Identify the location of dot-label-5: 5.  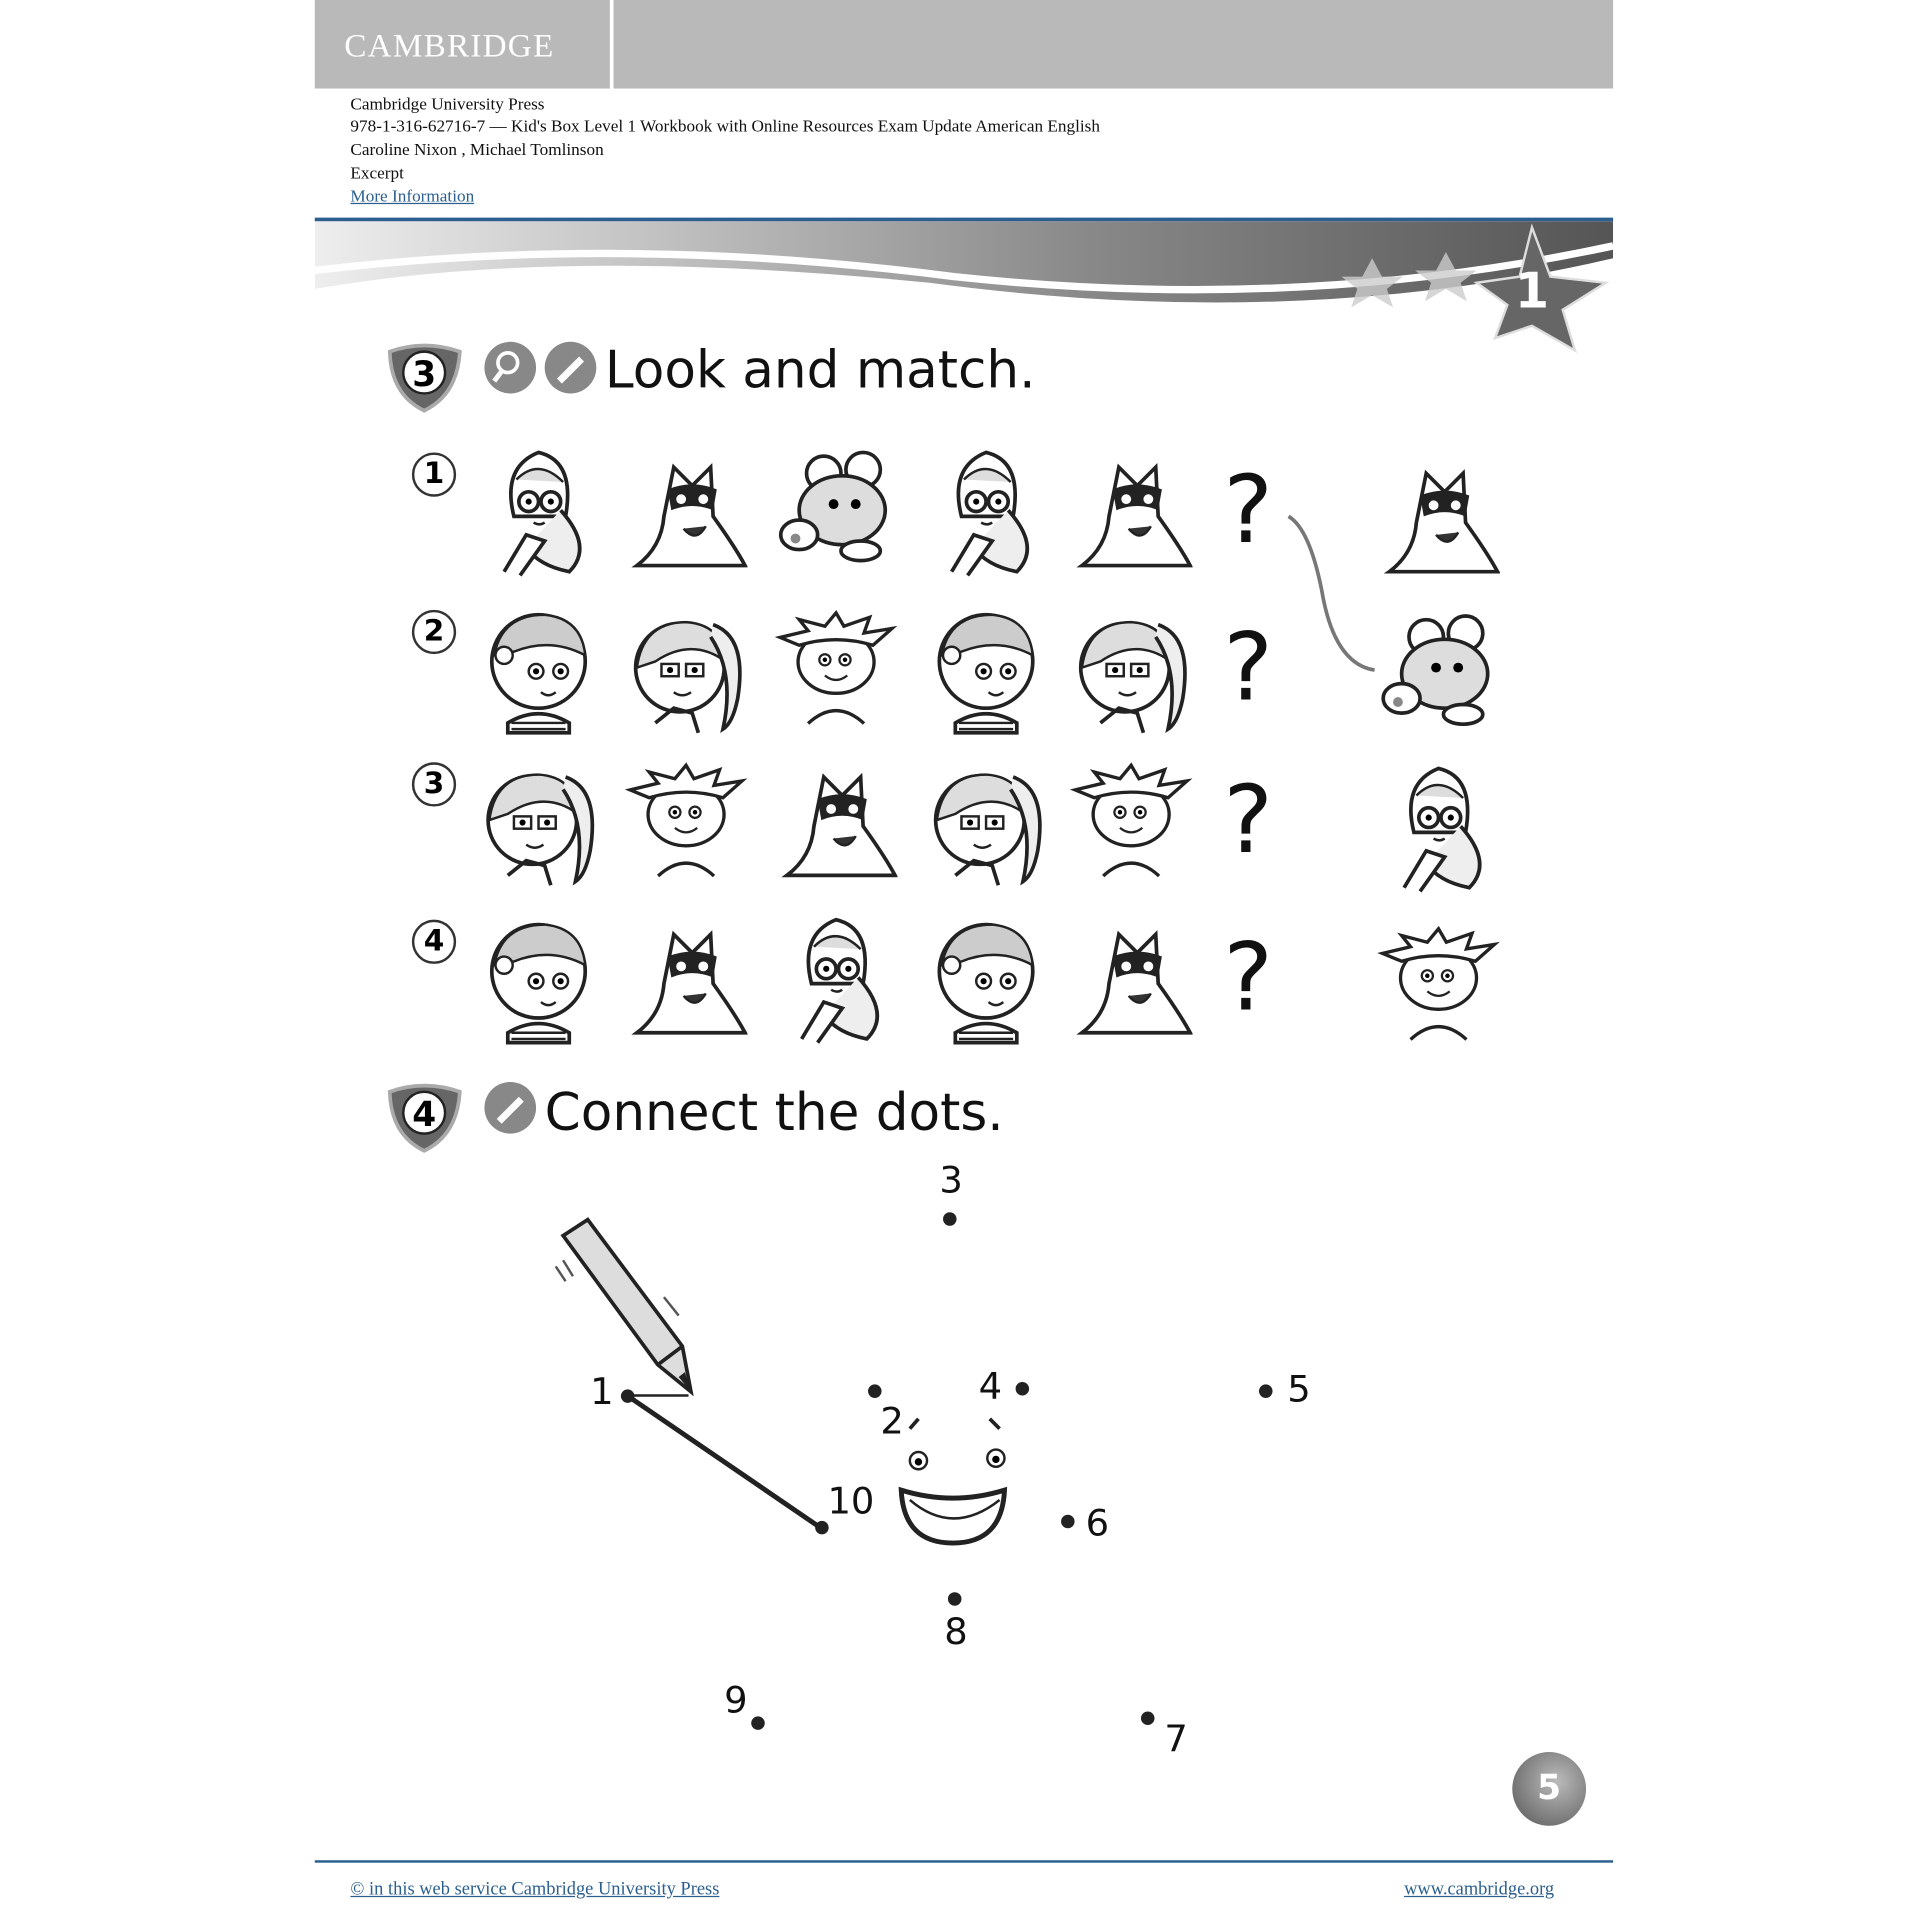
(1299, 1390).